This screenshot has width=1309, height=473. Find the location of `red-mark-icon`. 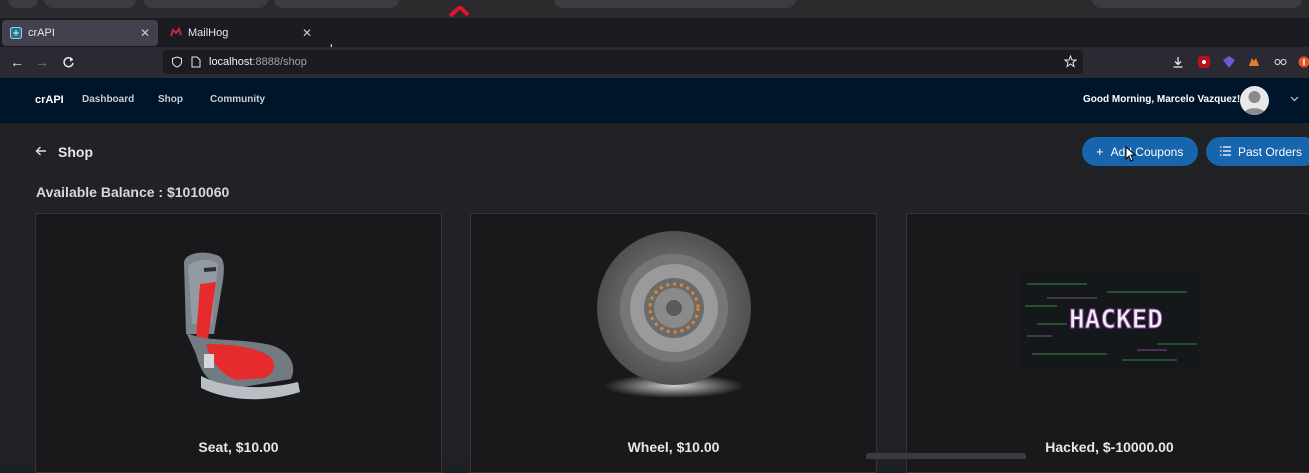

red-mark-icon is located at coordinates (459, 12).